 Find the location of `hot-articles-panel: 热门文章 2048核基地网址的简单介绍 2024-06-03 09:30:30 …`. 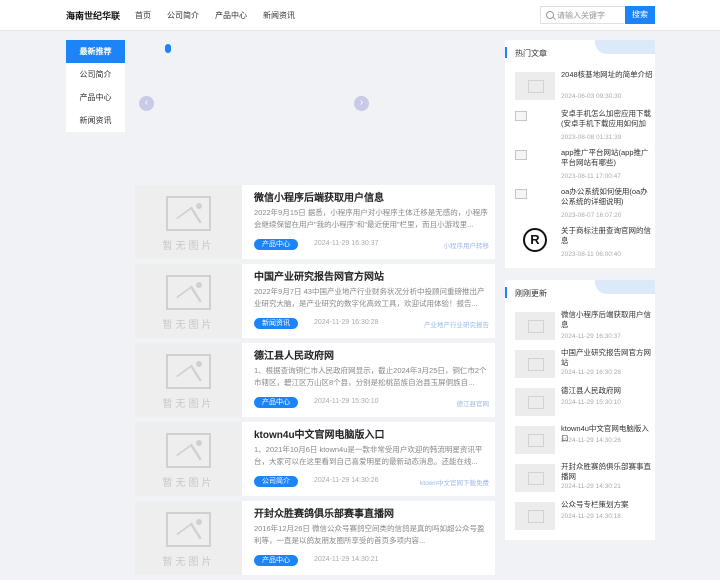

hot-articles-panel: 热门文章 2048核基地网址的简单介绍 2024-06-03 09:30:30 … is located at coordinates (580, 154).